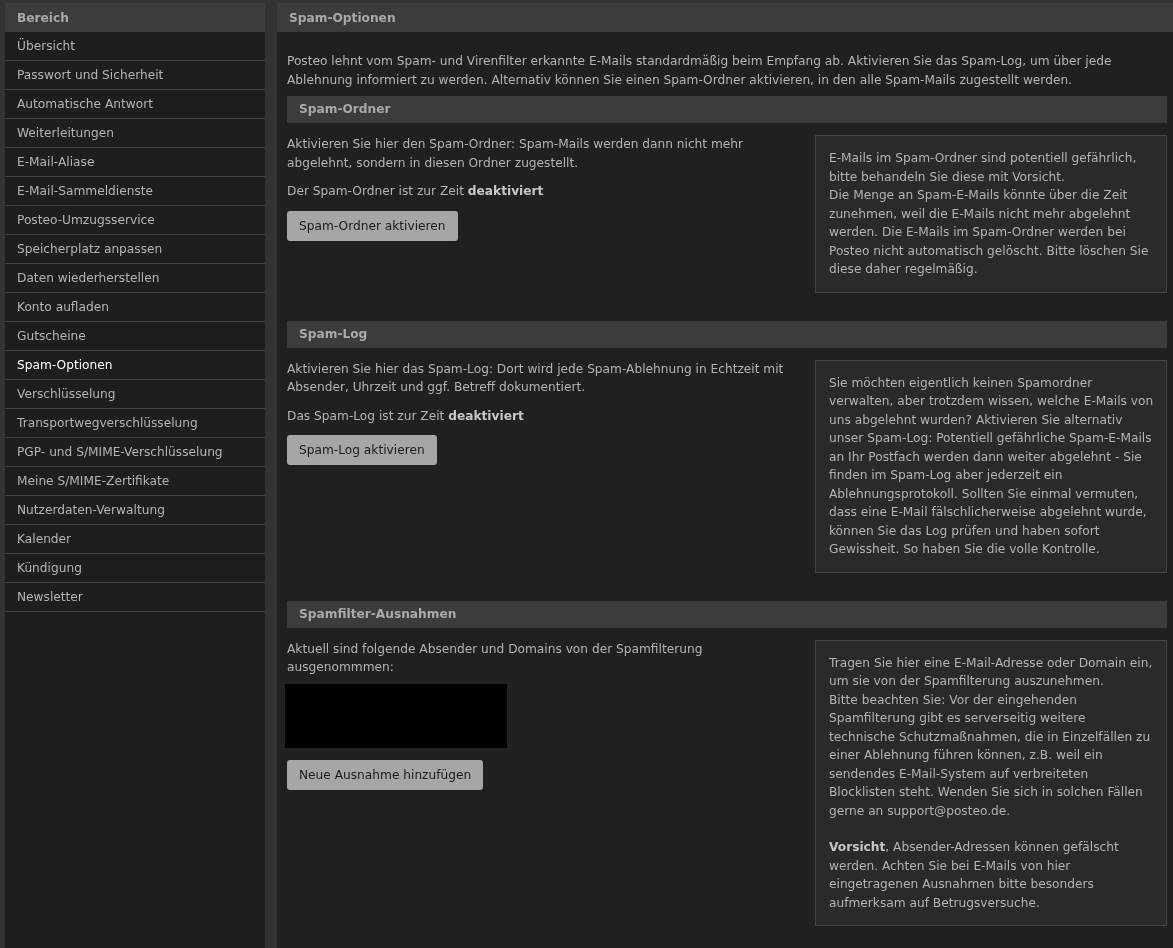 The height and width of the screenshot is (948, 1173). What do you see at coordinates (135, 452) in the screenshot?
I see `sidebar-item: PGP- und S/MIME-Verschlüsselung` at bounding box center [135, 452].